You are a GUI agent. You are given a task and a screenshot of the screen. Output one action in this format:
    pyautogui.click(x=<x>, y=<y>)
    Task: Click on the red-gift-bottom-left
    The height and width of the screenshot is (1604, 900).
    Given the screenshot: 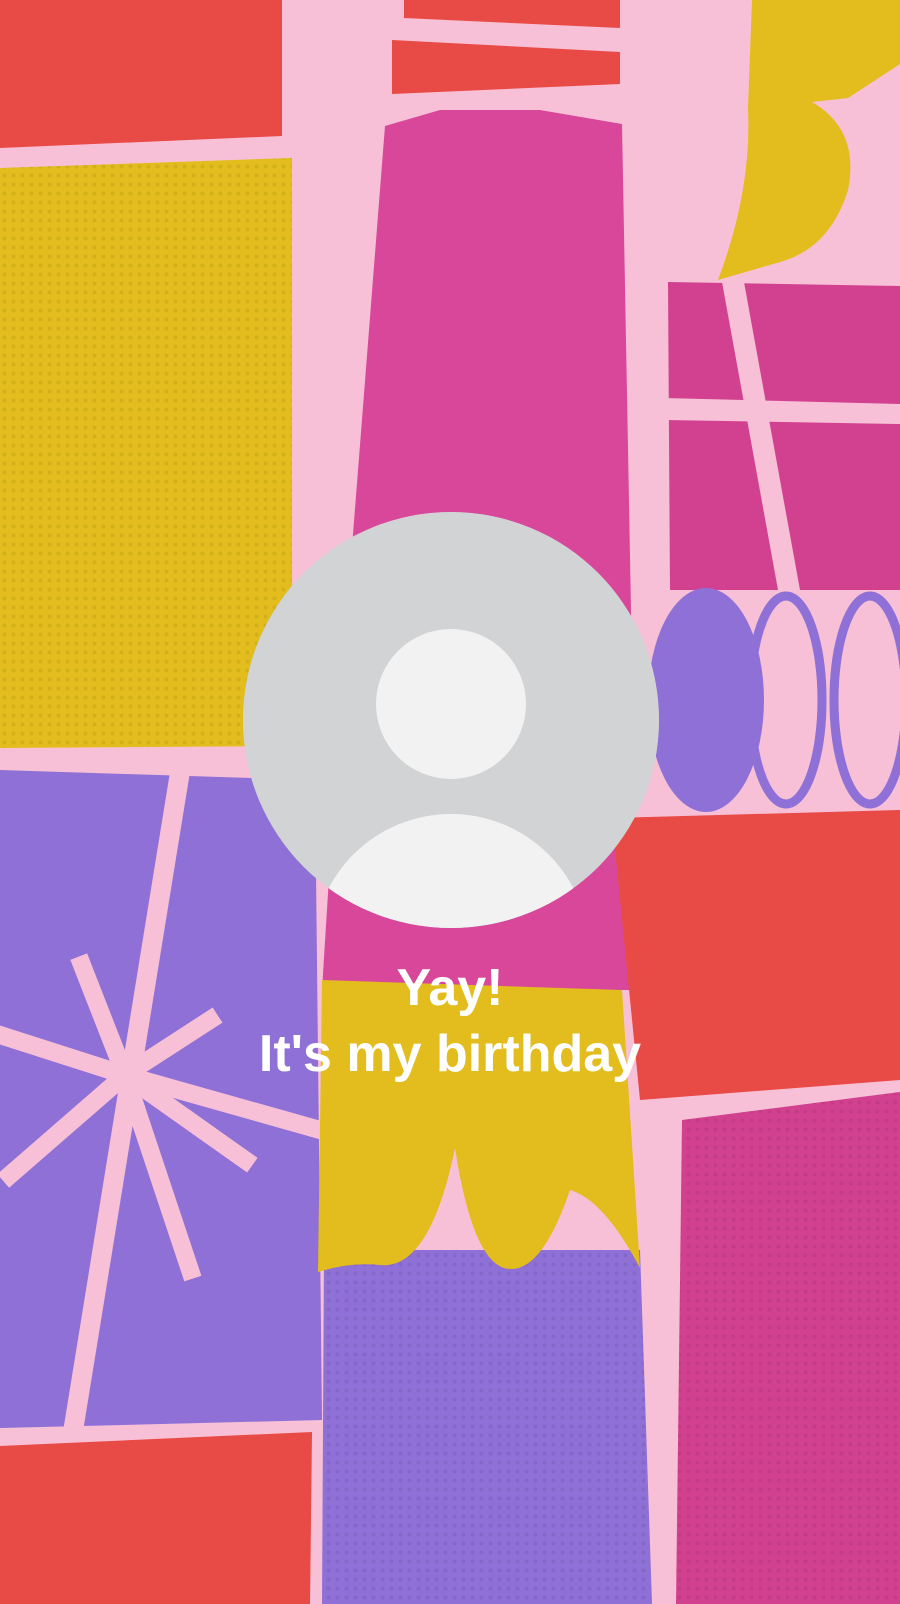 What is the action you would take?
    pyautogui.click(x=156, y=1518)
    